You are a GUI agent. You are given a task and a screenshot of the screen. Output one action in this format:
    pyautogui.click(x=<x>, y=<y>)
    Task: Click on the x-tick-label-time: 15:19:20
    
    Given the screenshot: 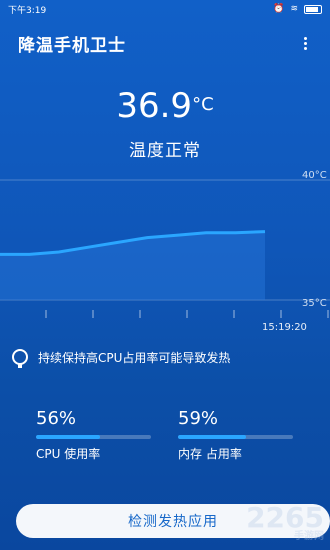 What is the action you would take?
    pyautogui.click(x=284, y=327)
    